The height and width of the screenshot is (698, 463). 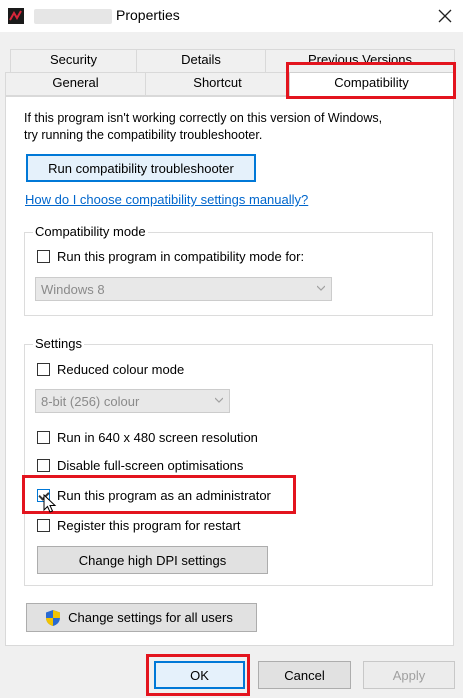 I want to click on change-all-users-button: Change settings for all users, so click(x=141, y=617).